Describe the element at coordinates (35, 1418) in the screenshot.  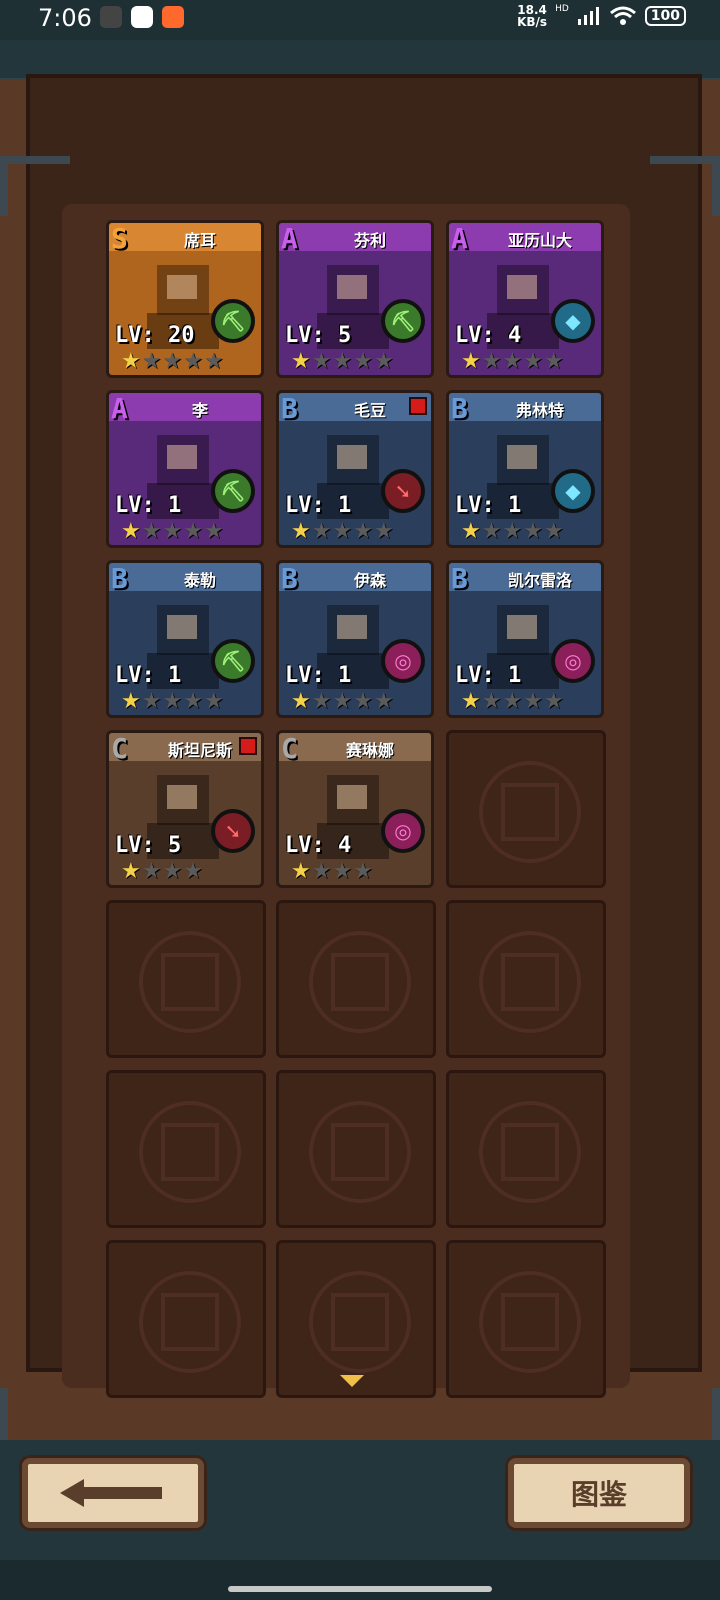
I see `frame-corner-bottom-left` at that location.